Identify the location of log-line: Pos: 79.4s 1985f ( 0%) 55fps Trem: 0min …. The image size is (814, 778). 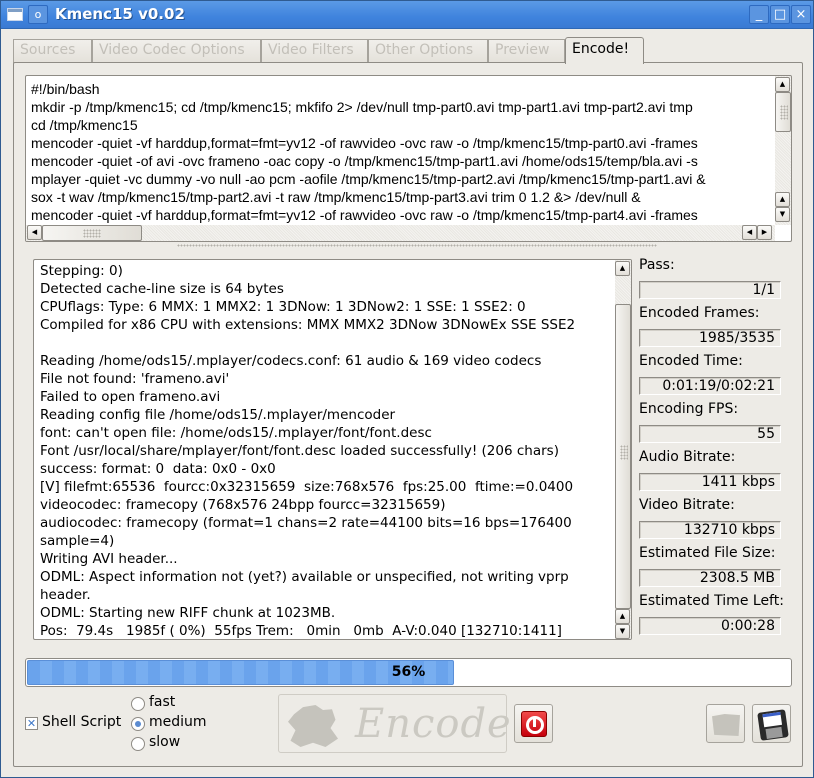
(301, 631).